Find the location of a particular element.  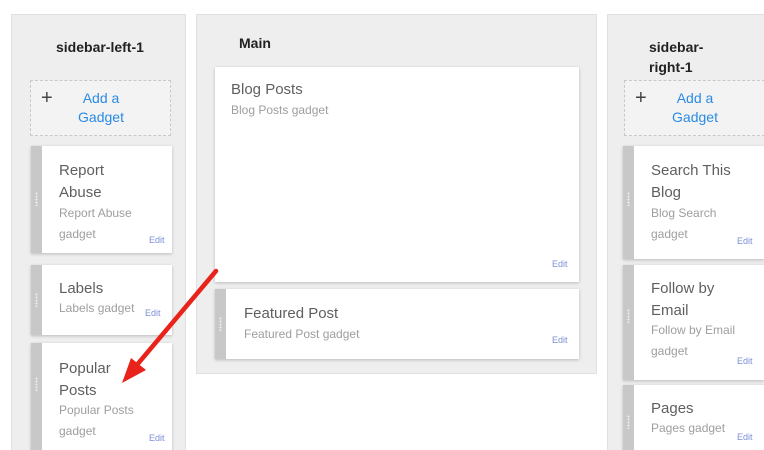

column-title-sidebar-right: sidebar-right-1 is located at coordinates (676, 57).